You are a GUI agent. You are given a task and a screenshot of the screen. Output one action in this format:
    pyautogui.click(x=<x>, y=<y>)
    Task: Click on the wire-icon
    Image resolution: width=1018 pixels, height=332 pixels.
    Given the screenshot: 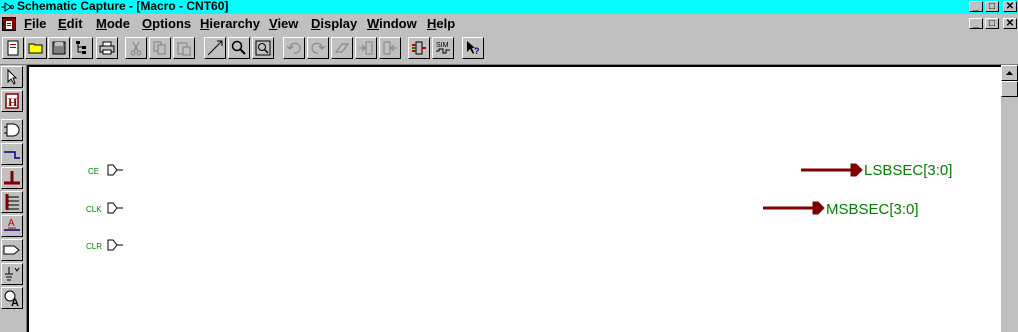 What is the action you would take?
    pyautogui.click(x=12, y=155)
    